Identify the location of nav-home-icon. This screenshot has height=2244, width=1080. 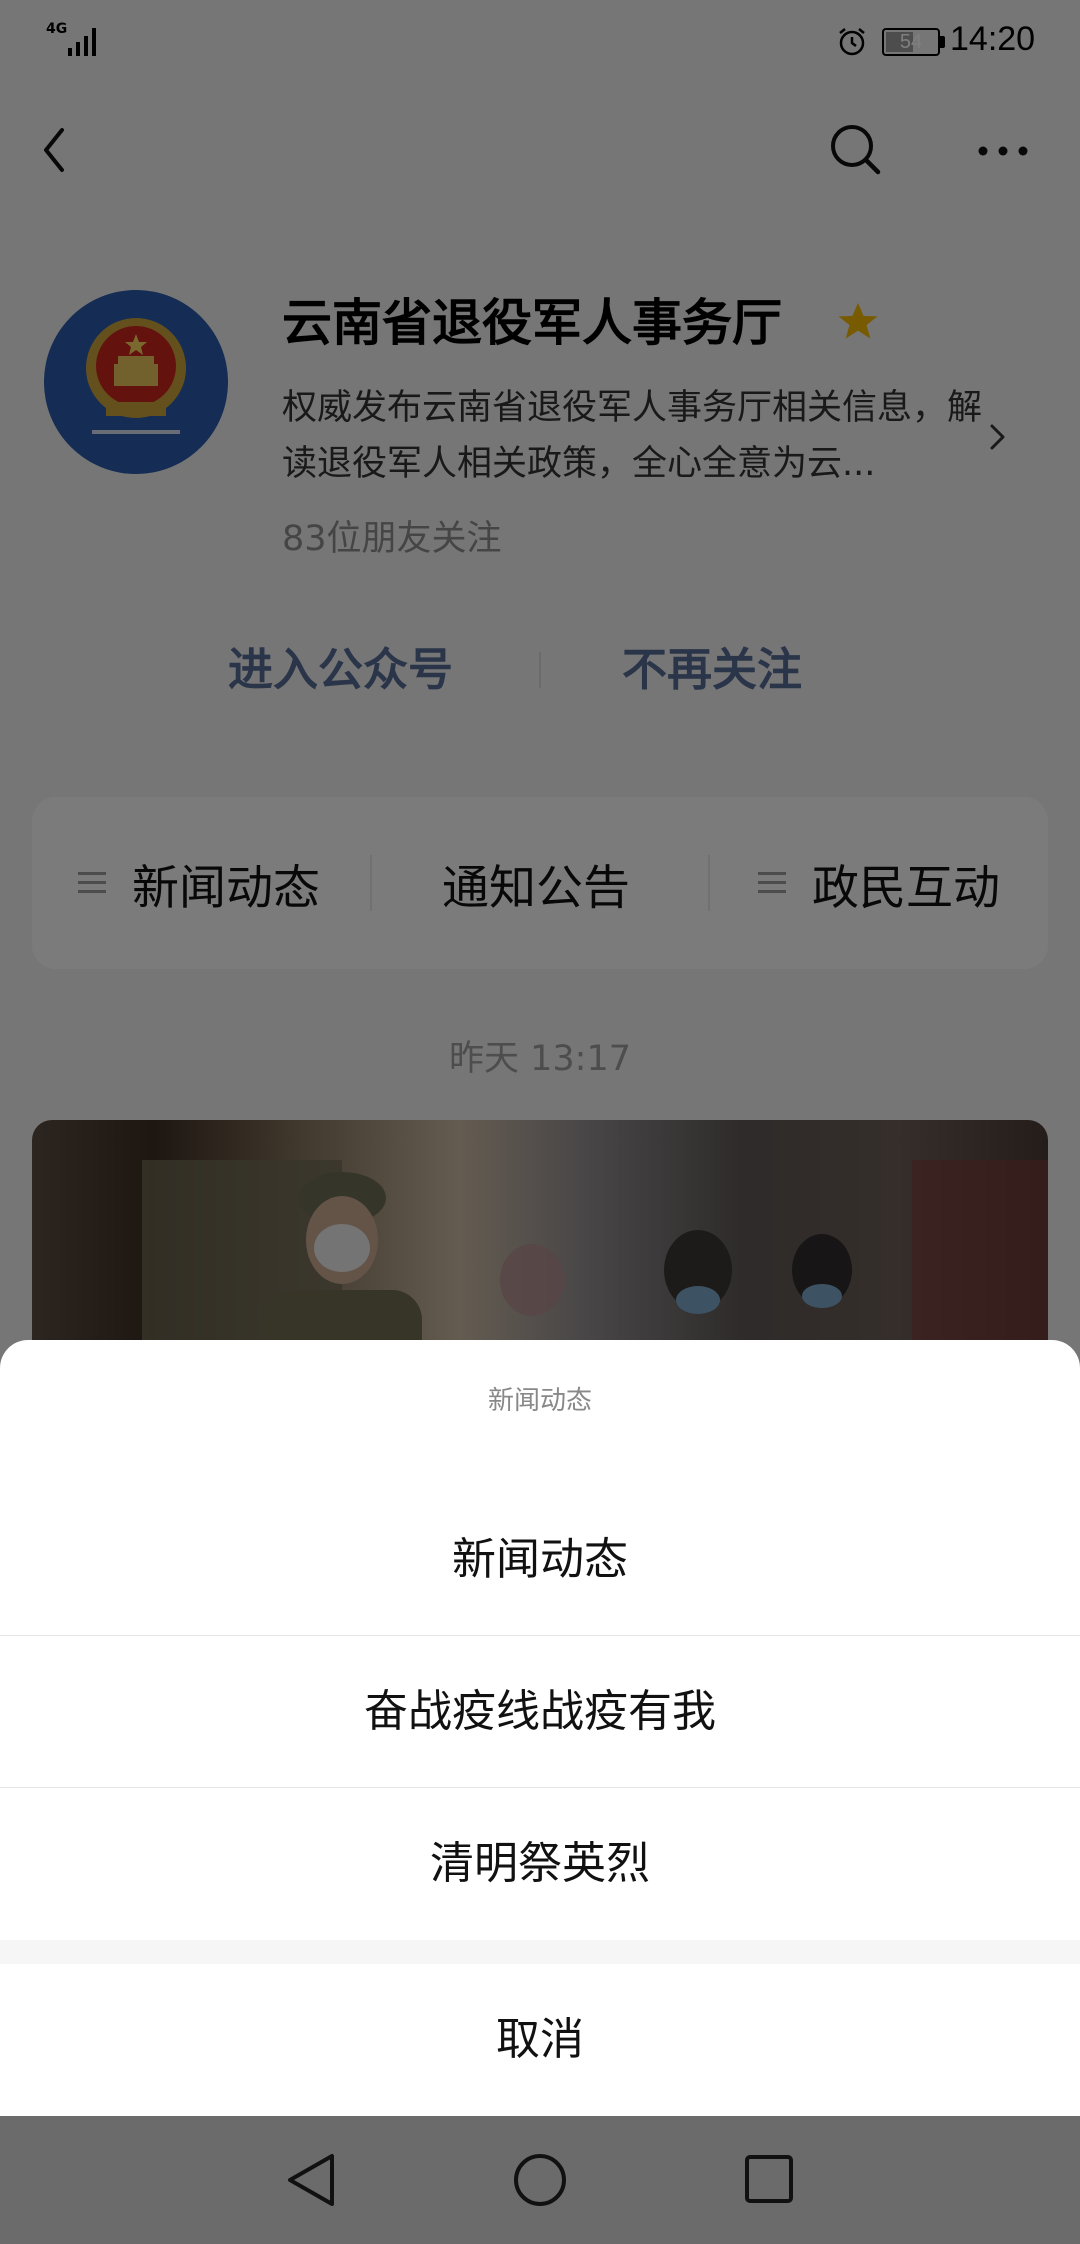
(540, 2180).